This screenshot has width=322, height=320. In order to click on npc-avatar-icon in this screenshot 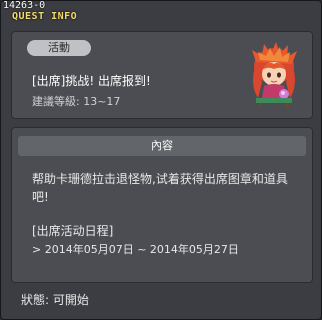, I will do `click(274, 75)`.